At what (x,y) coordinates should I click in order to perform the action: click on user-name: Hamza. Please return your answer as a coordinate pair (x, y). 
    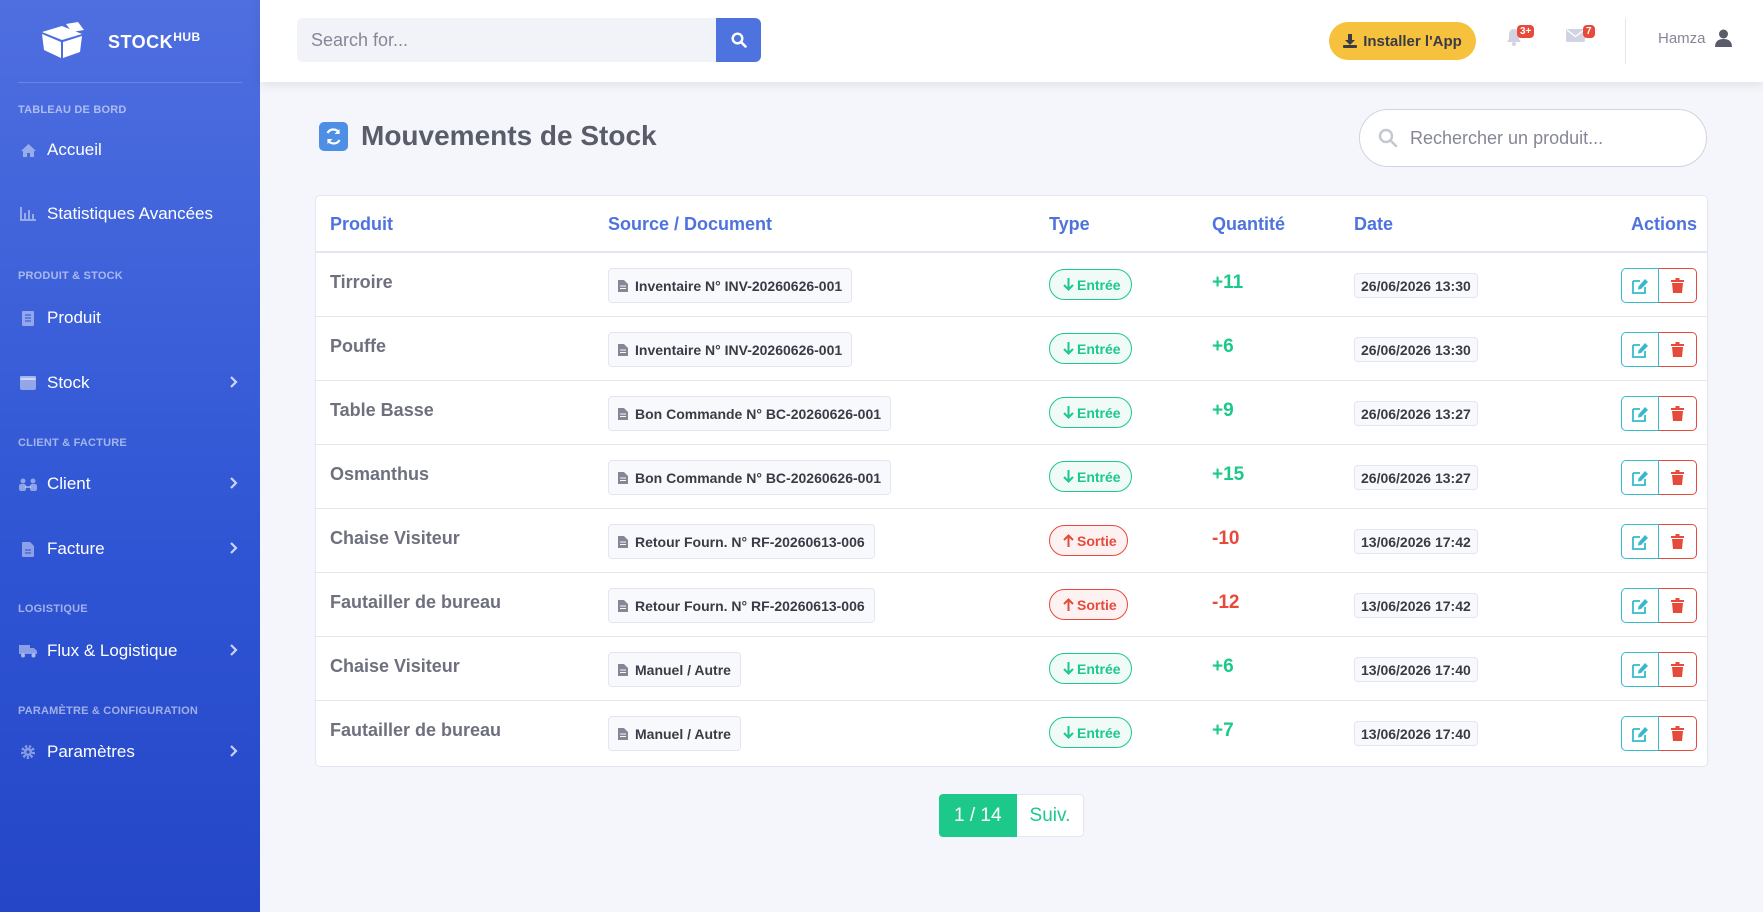
    Looking at the image, I should click on (1682, 38).